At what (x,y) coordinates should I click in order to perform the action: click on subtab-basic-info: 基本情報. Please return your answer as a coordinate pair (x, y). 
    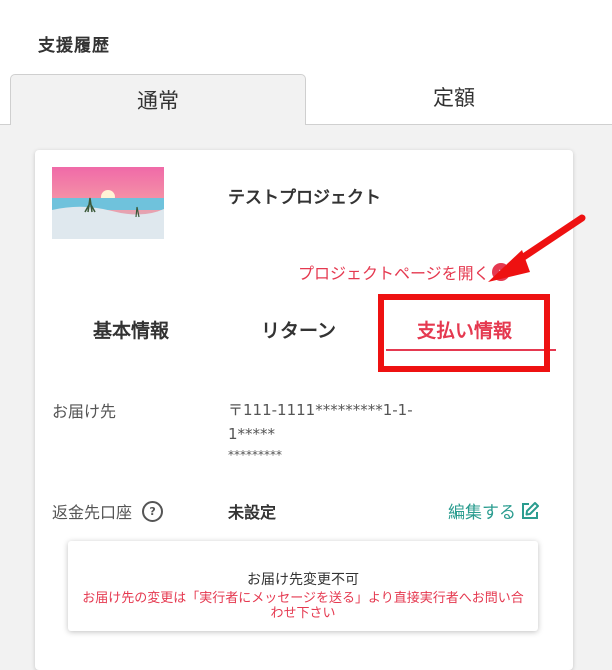
    Looking at the image, I should click on (131, 329).